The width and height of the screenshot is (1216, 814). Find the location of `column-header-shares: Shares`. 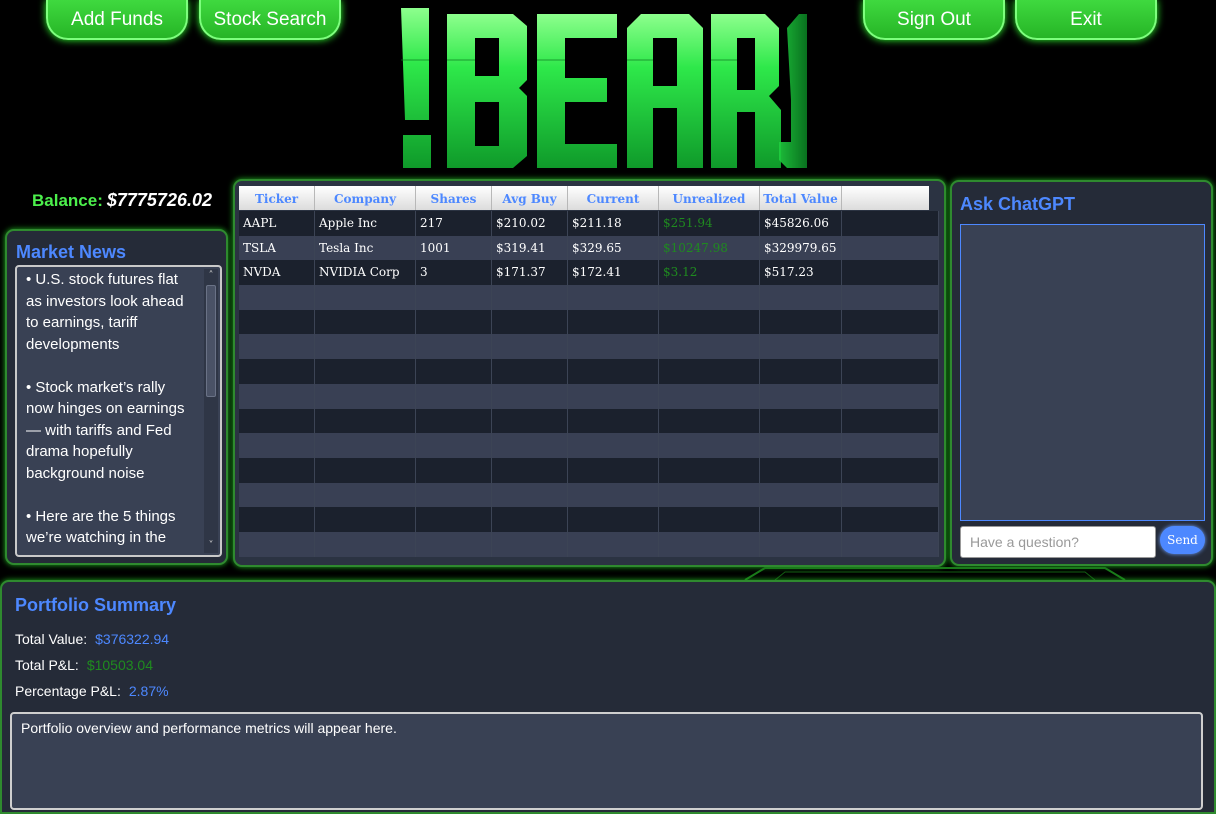

column-header-shares: Shares is located at coordinates (454, 198).